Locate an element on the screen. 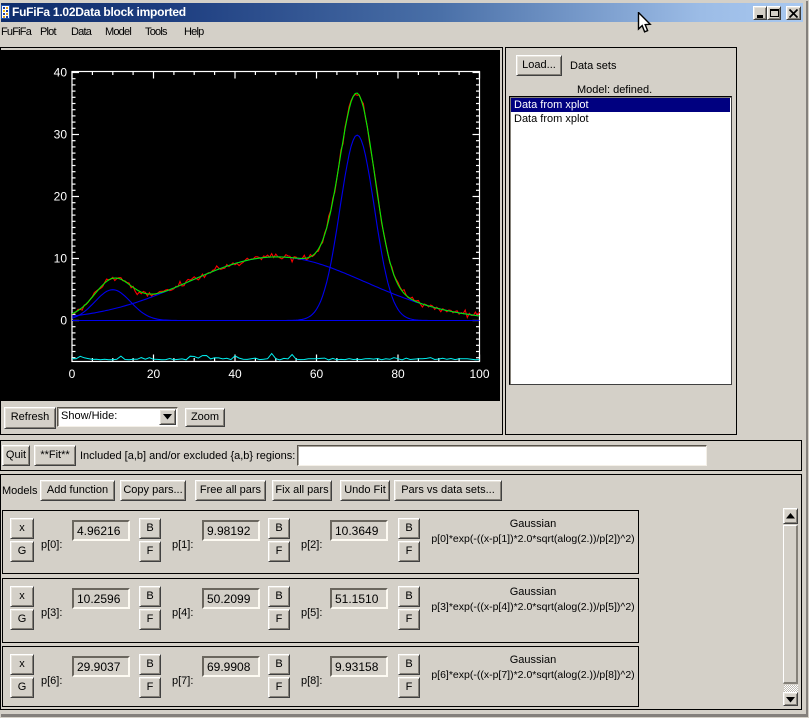  svg-text: 100 is located at coordinates (479, 374).